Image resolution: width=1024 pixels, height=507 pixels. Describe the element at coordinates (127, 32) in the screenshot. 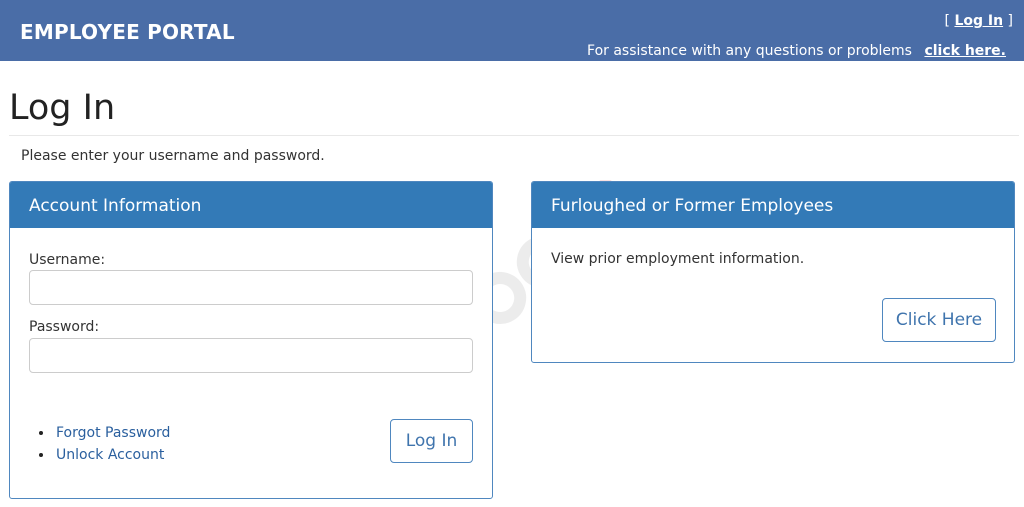

I see `portal-brand: EMPLOYEE PORTAL` at that location.